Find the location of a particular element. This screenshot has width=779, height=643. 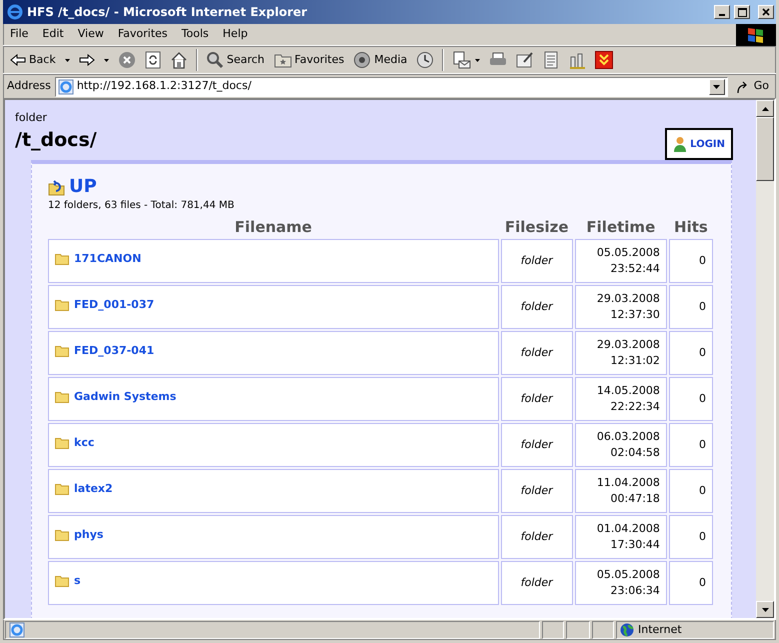

menu-item: View is located at coordinates (90, 34).